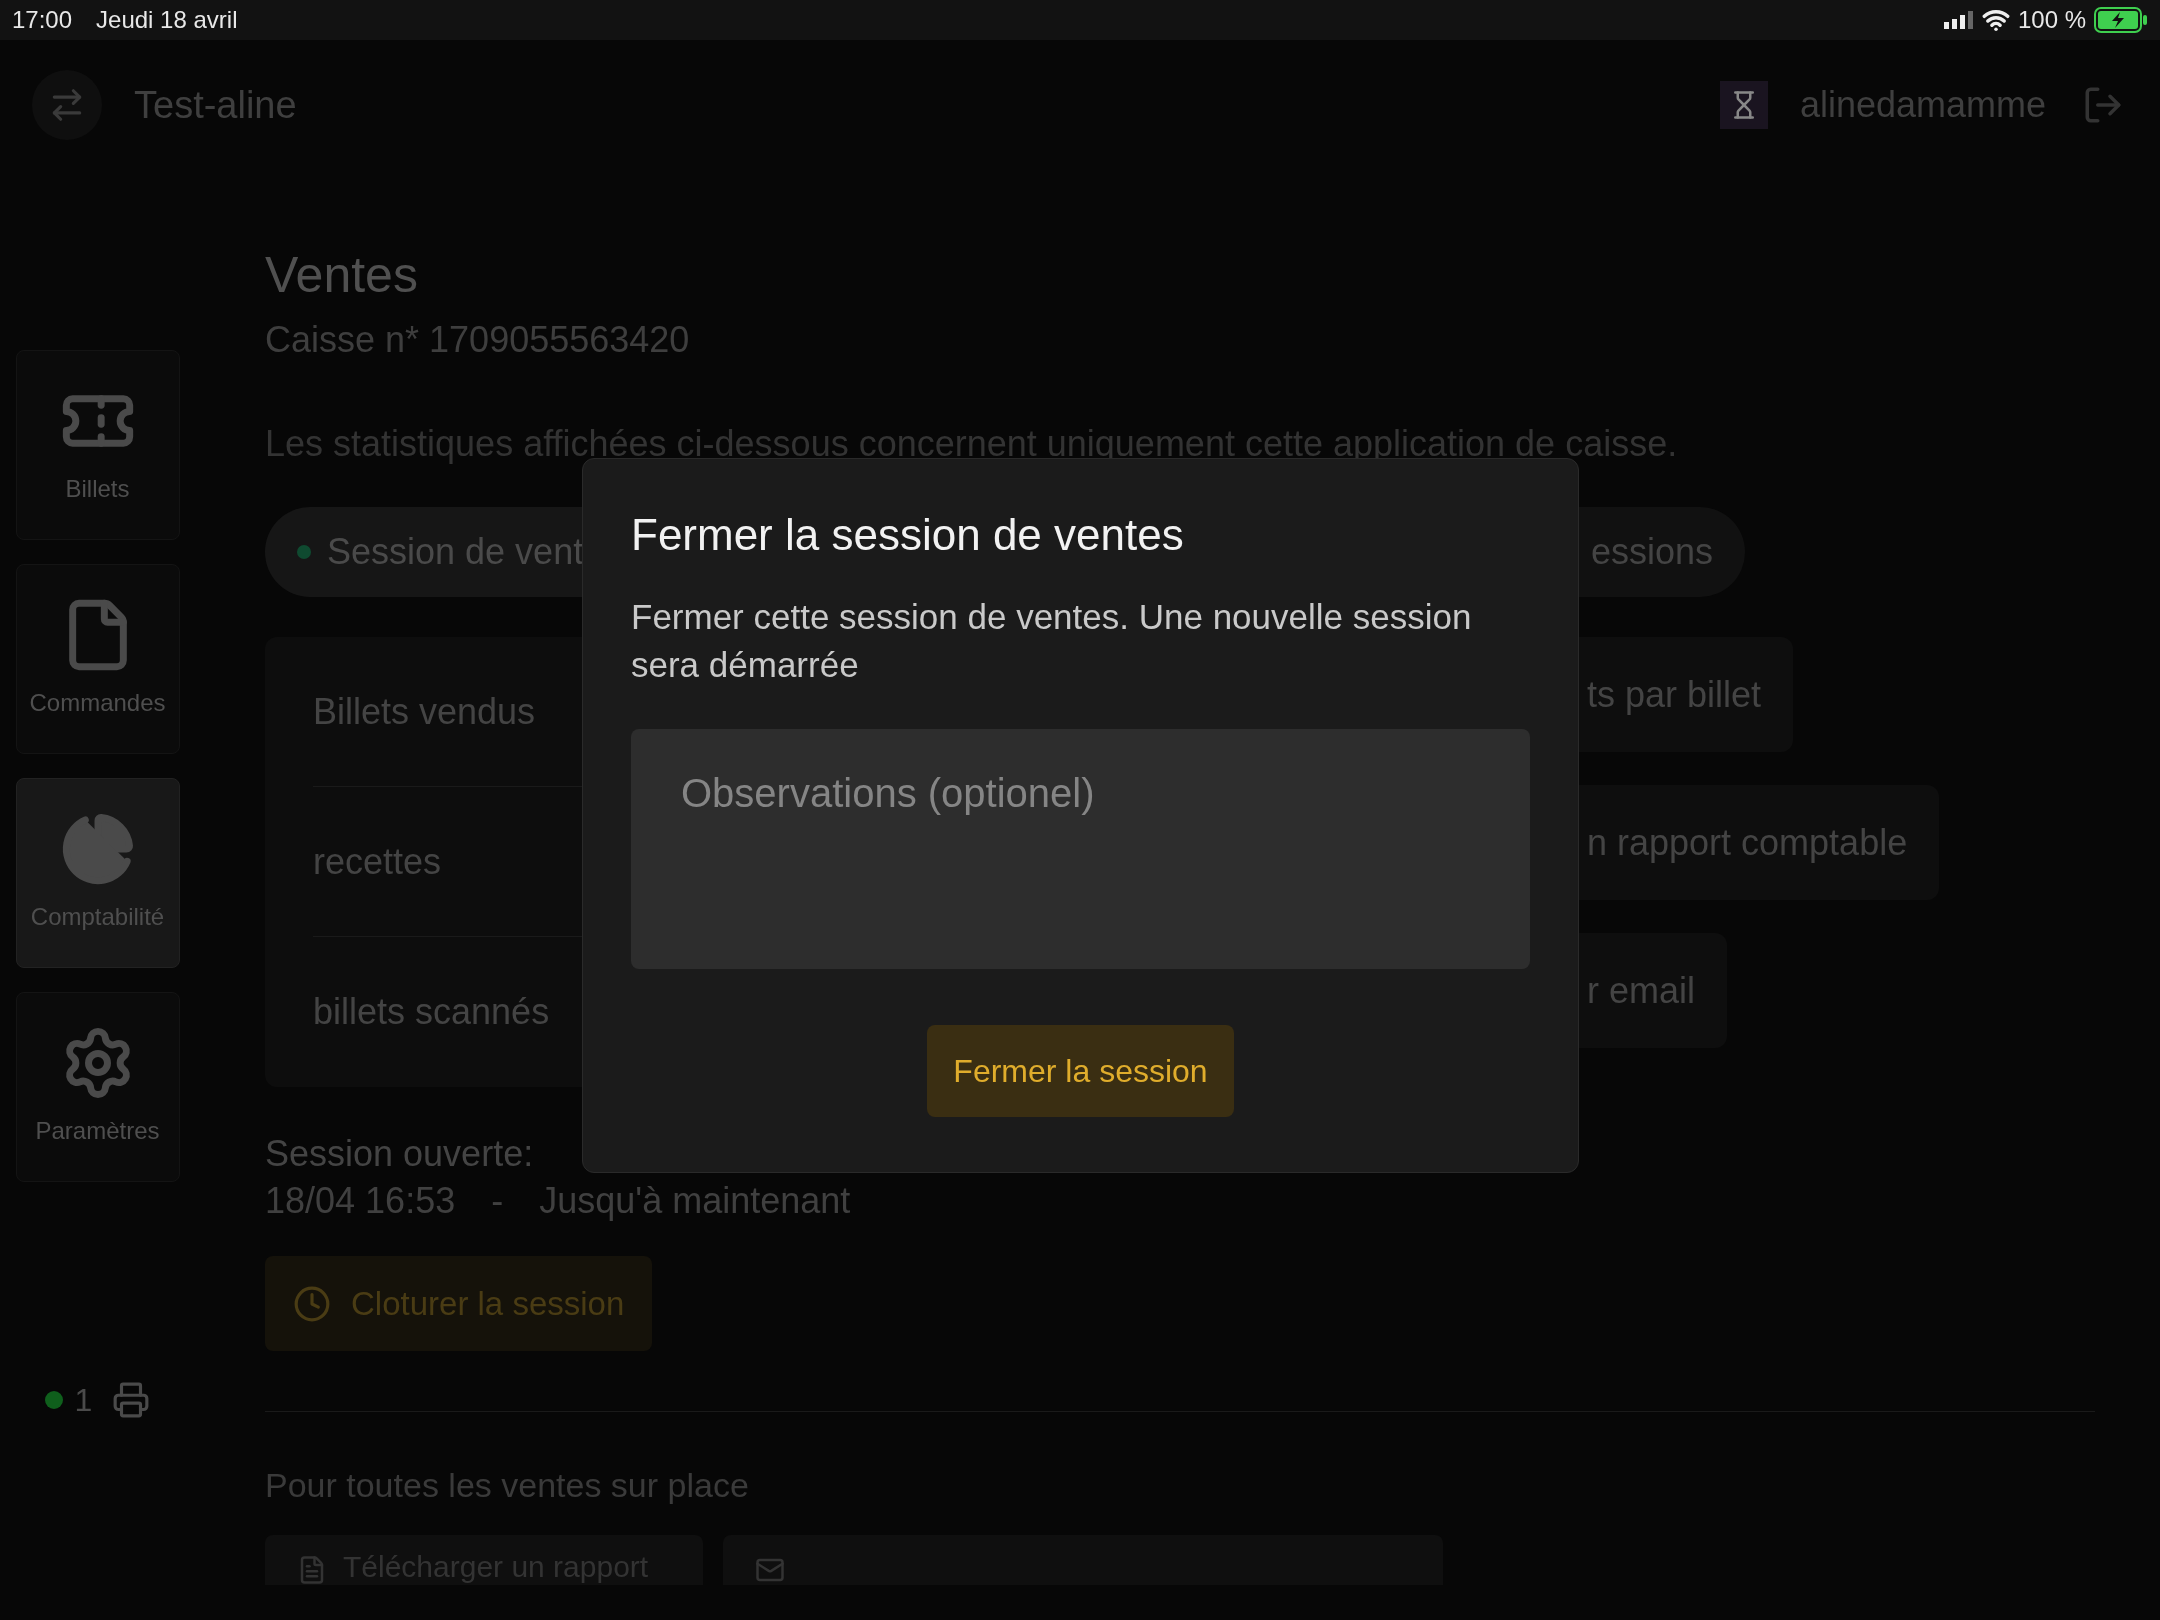 This screenshot has width=2160, height=1620. What do you see at coordinates (1083, 1560) in the screenshot?
I see `report-button` at bounding box center [1083, 1560].